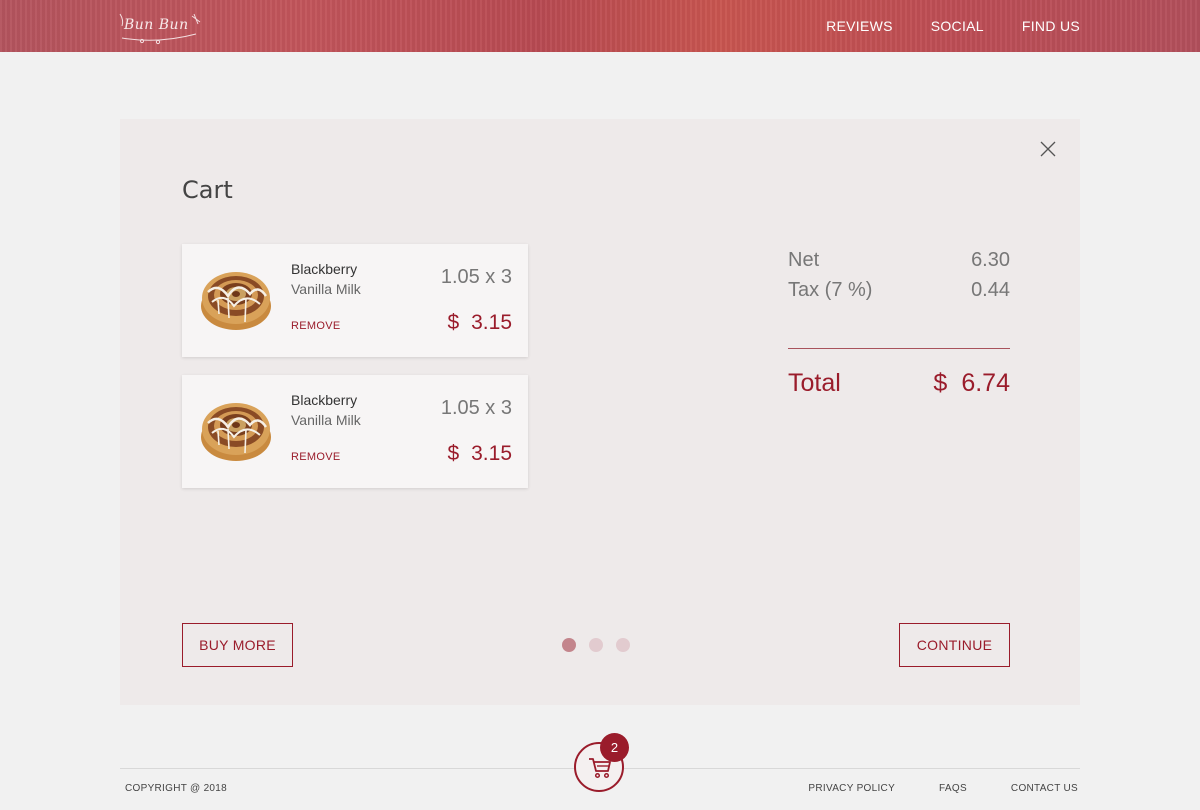  I want to click on total-value: 6.74, so click(985, 383).